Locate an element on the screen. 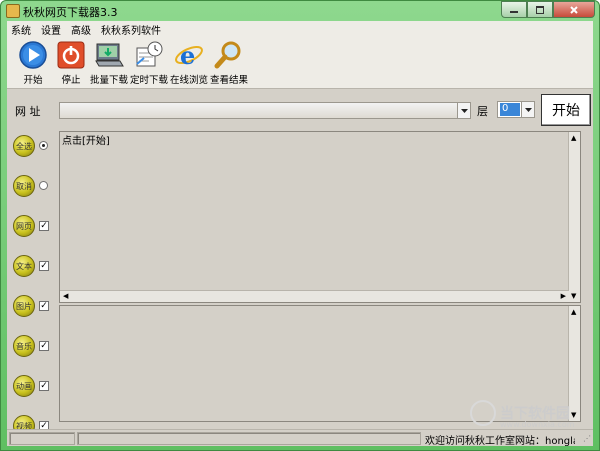  toolbar: 开始 停止 批量下载 定时下载 e 在线浏览 查看结果 is located at coordinates (300, 63).